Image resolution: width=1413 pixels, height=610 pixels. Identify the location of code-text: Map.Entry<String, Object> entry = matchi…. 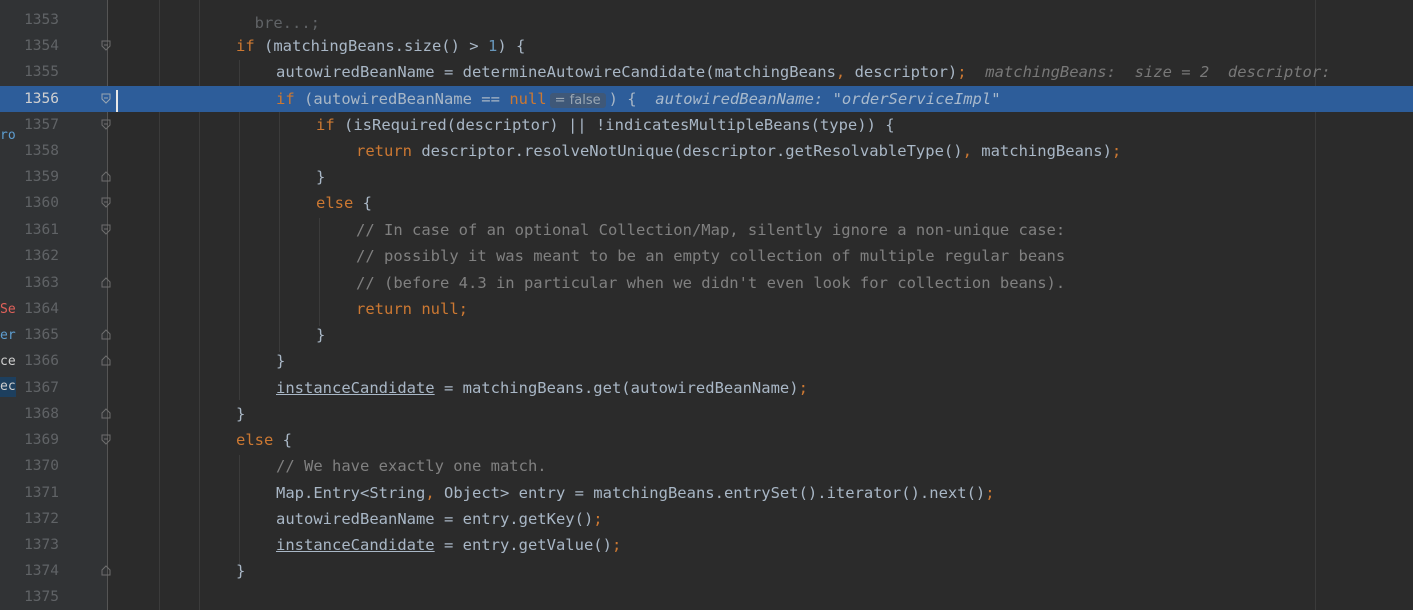
(635, 493).